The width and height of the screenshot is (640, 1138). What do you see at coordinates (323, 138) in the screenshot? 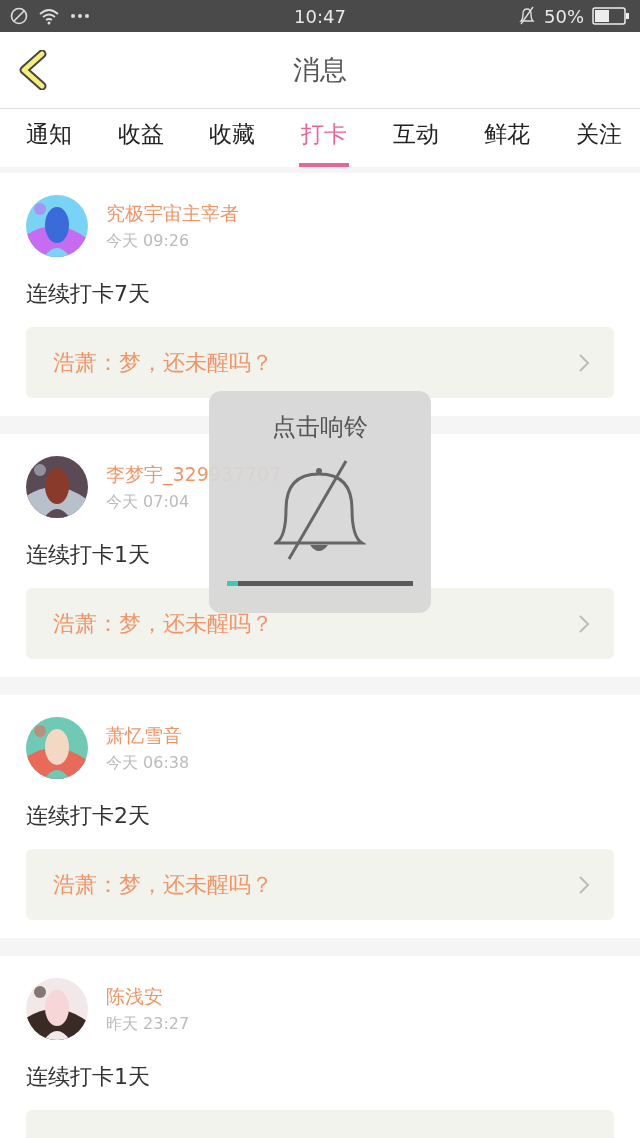
I see `tab: 打卡` at bounding box center [323, 138].